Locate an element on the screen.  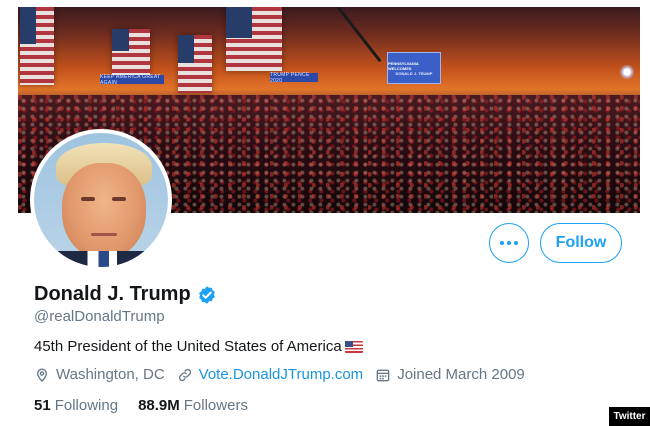
follow-stats: 51 Following 88.9M Followers is located at coordinates (151, 405).